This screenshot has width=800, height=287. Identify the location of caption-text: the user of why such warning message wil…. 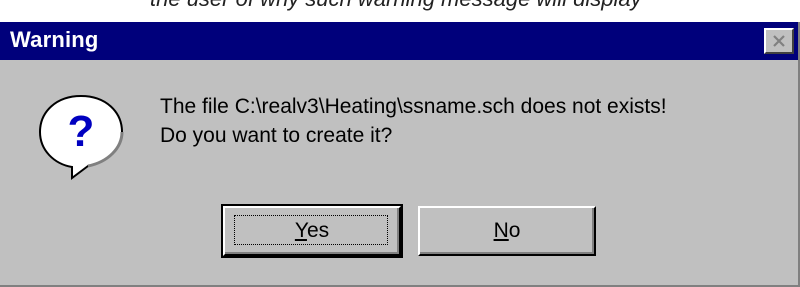
(396, 6).